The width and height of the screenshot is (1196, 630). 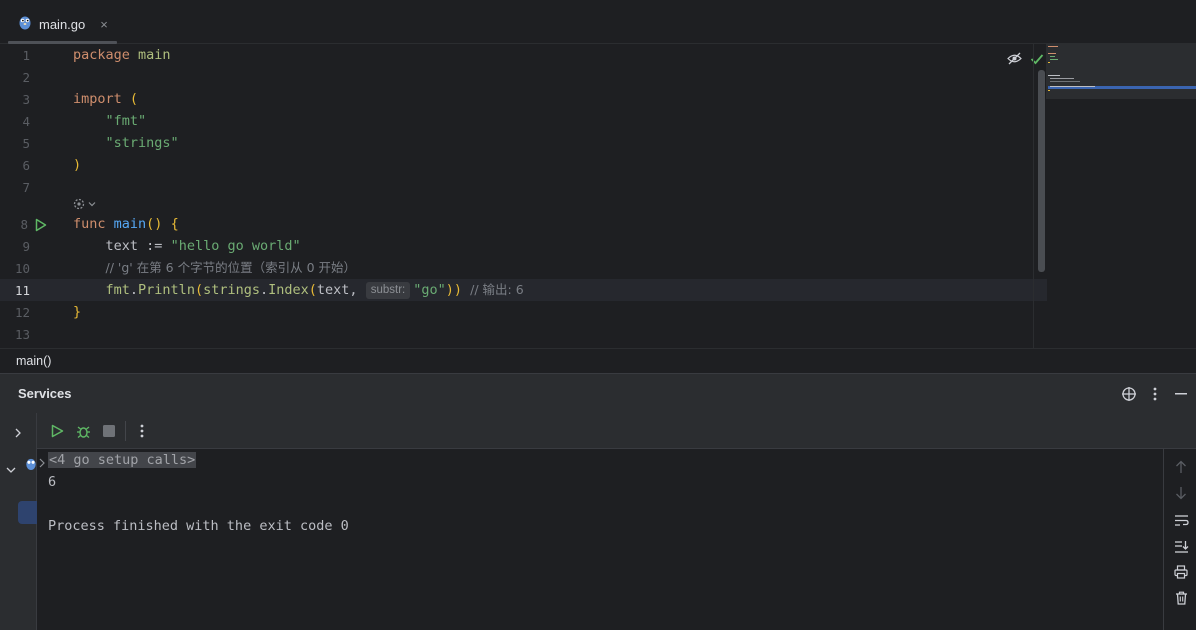 What do you see at coordinates (125, 431) in the screenshot?
I see `toolbar-separator` at bounding box center [125, 431].